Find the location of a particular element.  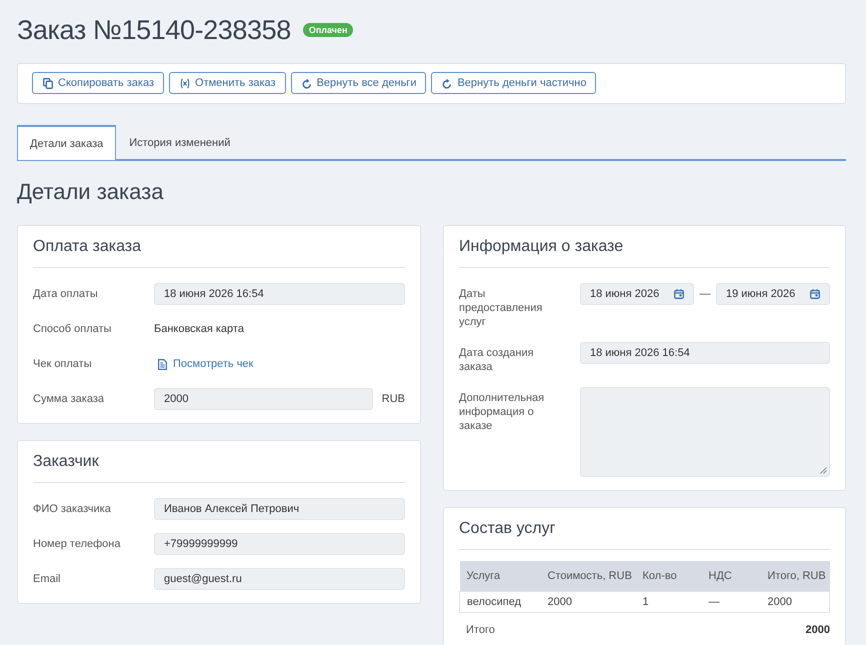

input-field: +79999999999 is located at coordinates (279, 544).